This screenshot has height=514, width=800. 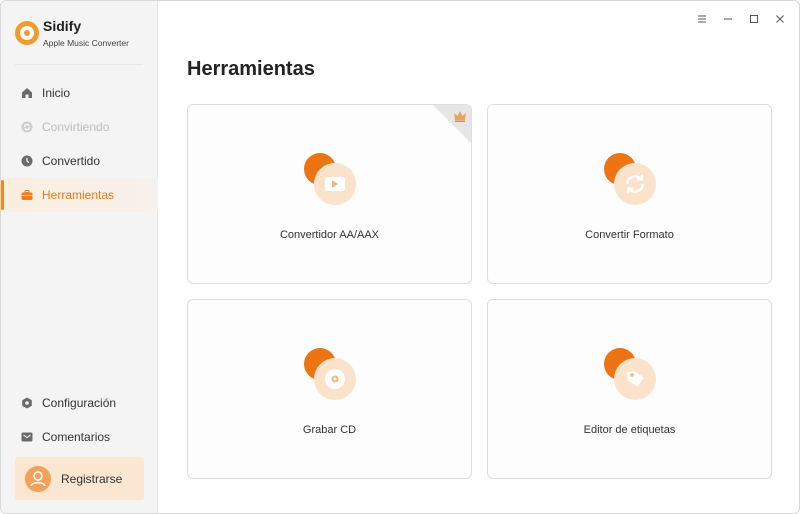 I want to click on user-icon, so click(x=38, y=478).